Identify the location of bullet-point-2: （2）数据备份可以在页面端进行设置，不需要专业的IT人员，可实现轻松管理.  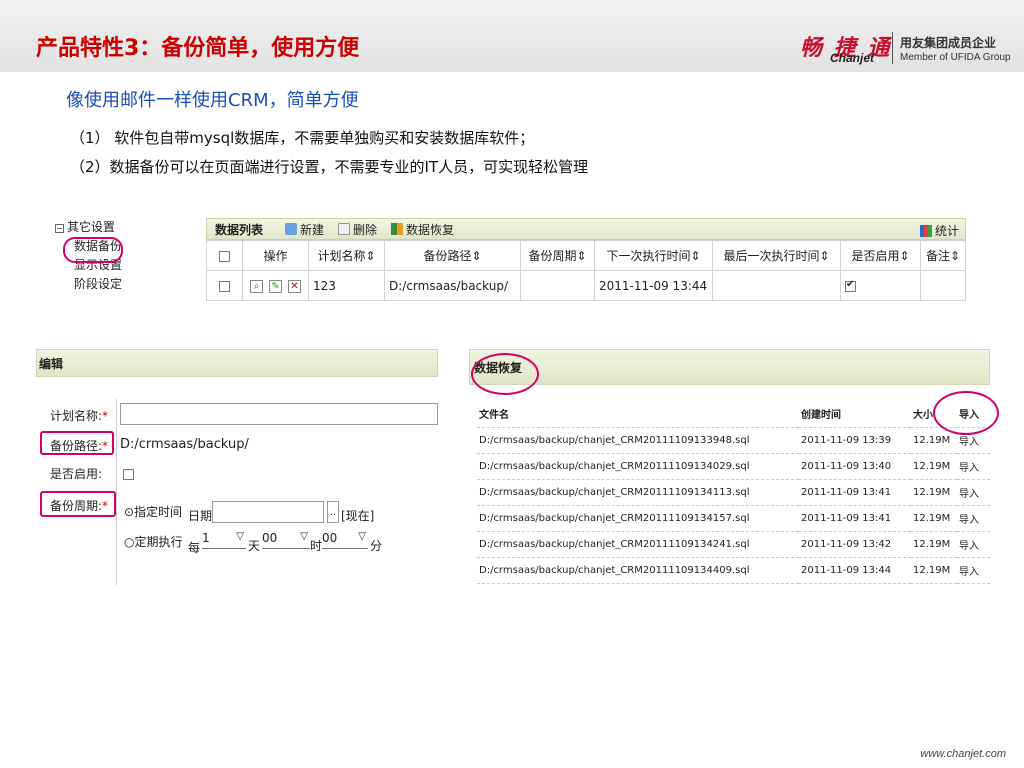
(329, 167).